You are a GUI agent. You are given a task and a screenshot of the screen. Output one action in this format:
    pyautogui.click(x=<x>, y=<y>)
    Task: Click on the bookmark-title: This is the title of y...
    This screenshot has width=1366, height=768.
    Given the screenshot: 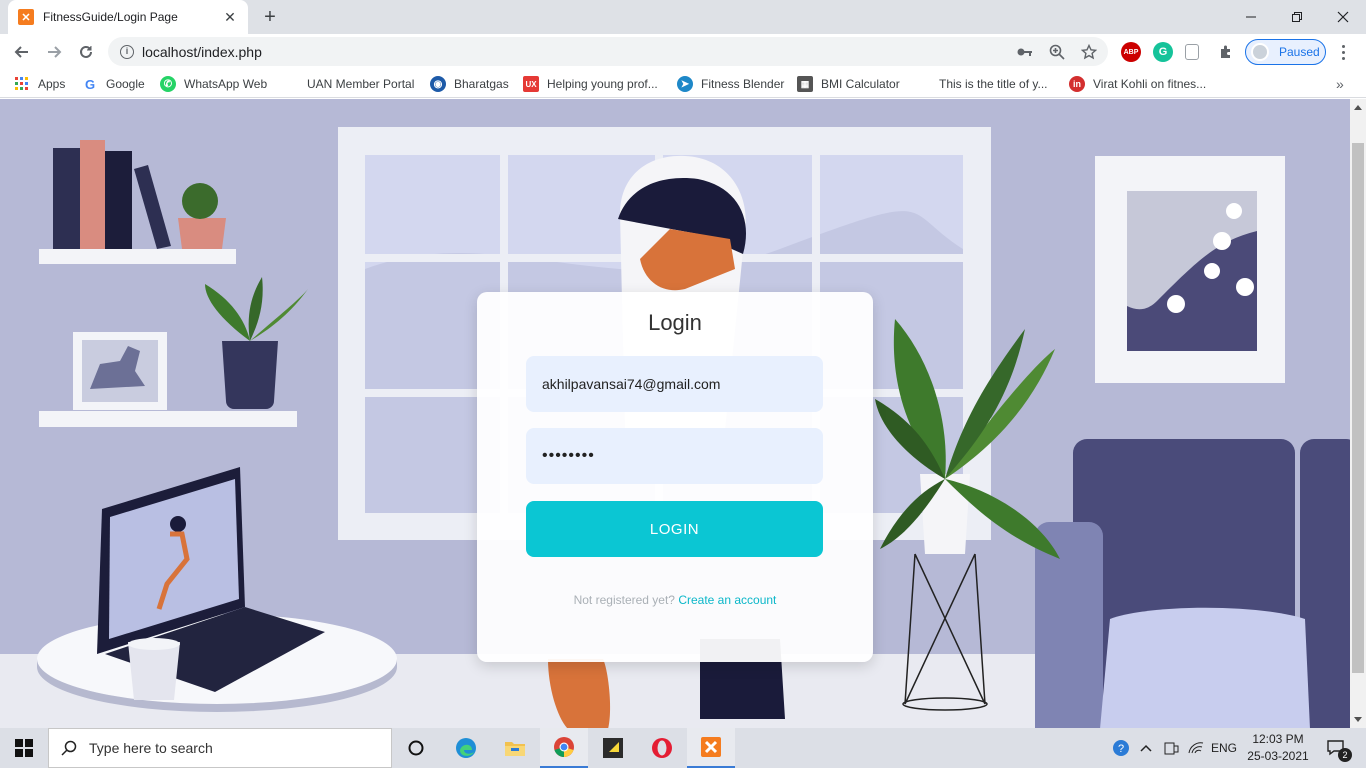 What is the action you would take?
    pyautogui.click(x=981, y=84)
    